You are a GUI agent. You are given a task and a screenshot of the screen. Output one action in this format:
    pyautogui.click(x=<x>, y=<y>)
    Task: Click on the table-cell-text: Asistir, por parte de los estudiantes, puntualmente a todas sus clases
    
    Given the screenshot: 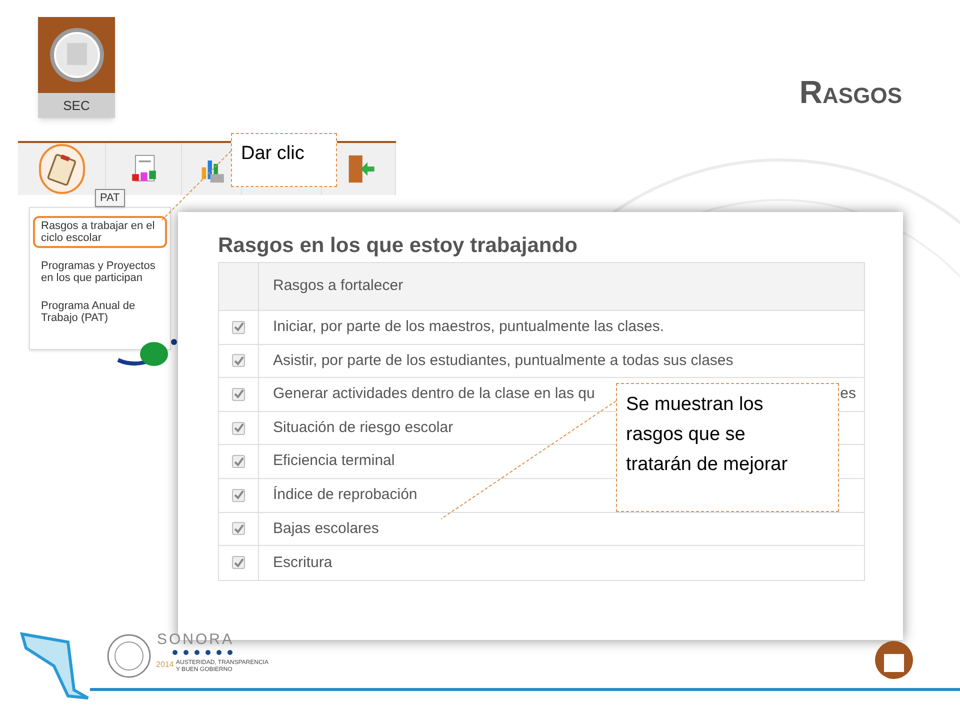 What is the action you would take?
    pyautogui.click(x=503, y=360)
    